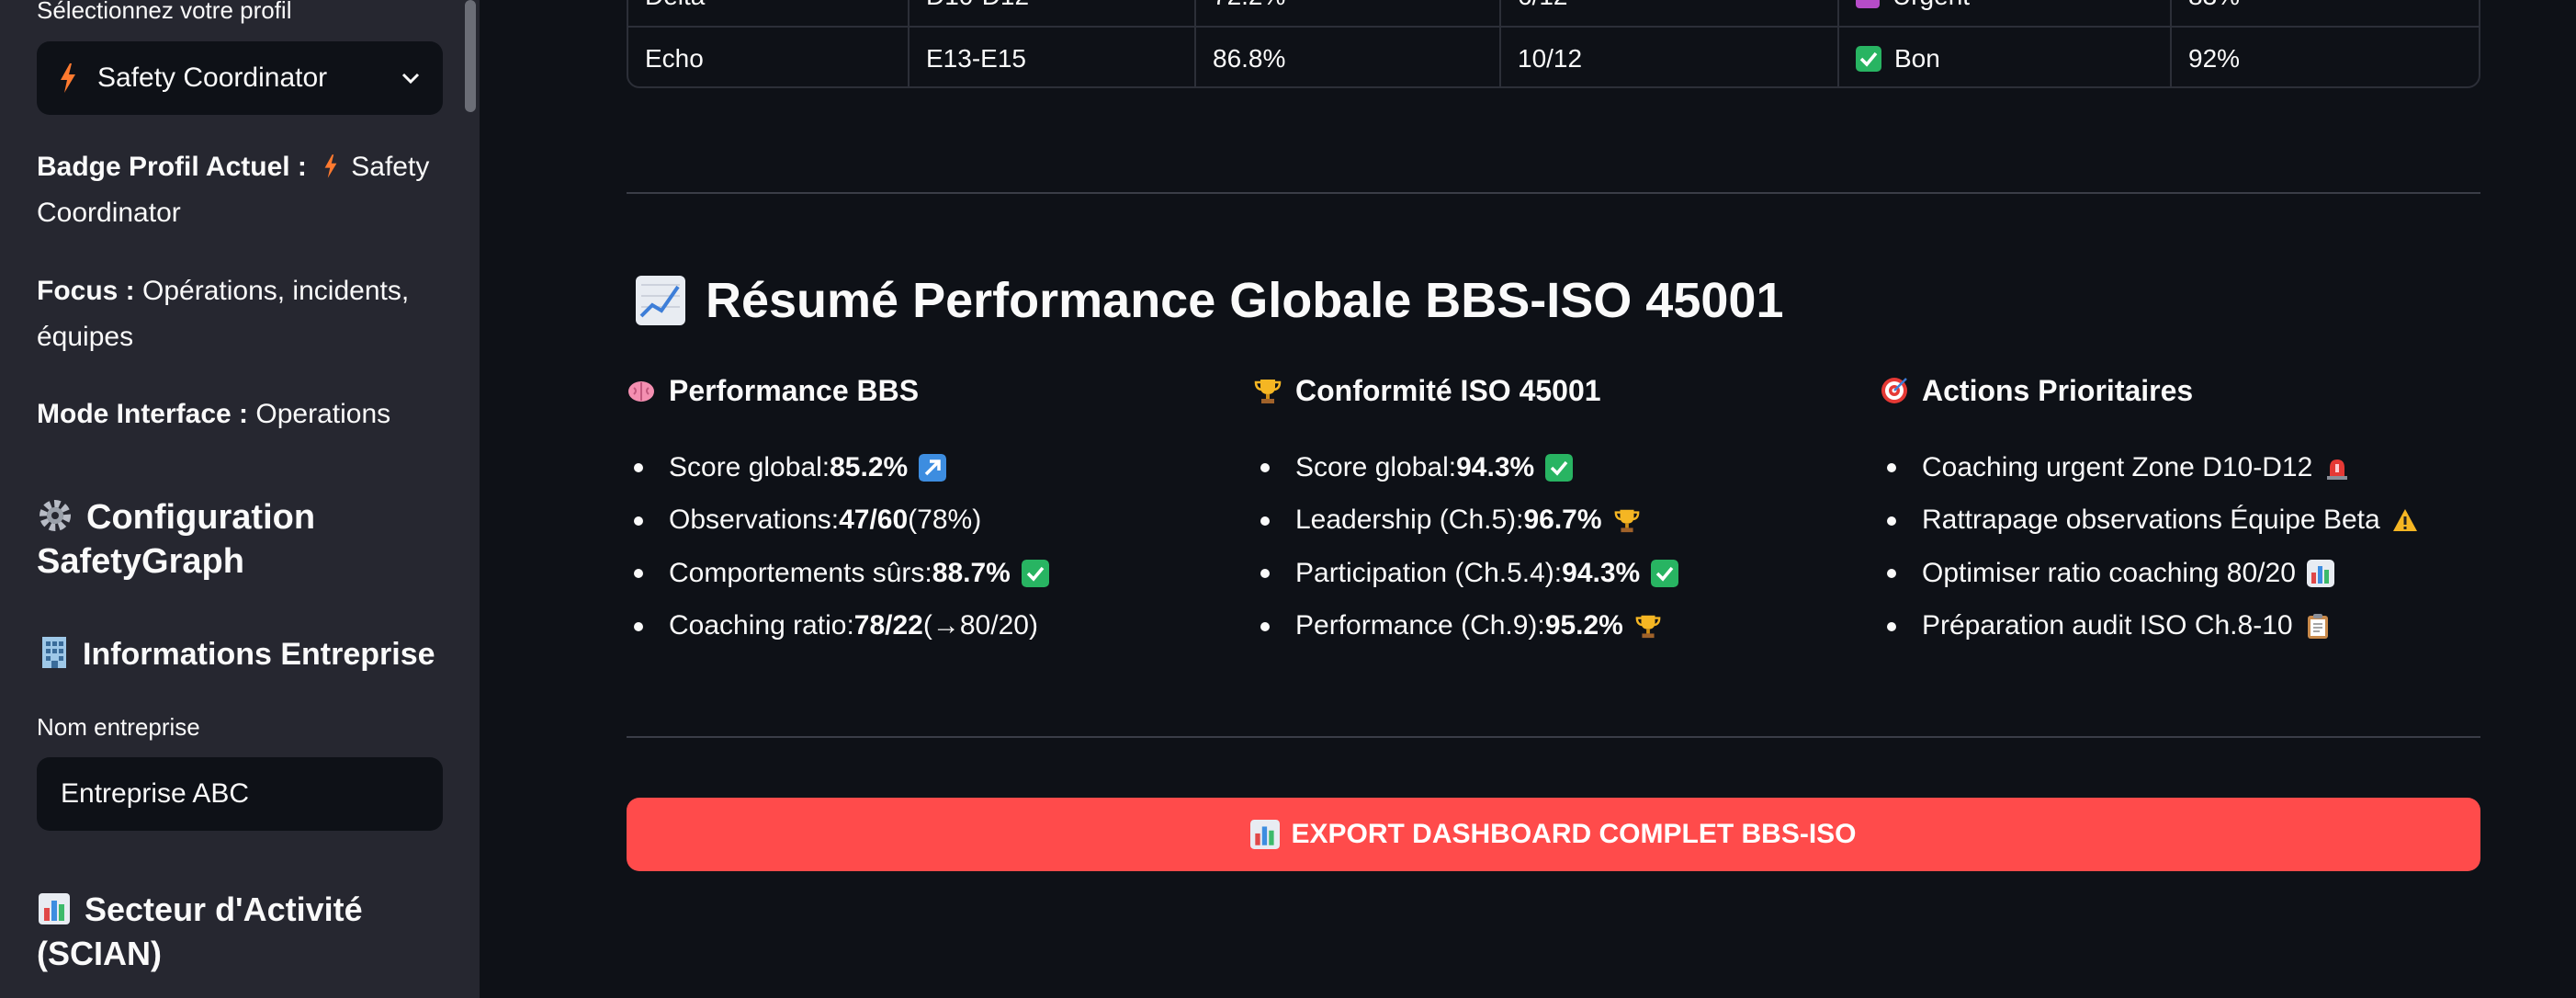  I want to click on item-suffix: (78%), so click(945, 520).